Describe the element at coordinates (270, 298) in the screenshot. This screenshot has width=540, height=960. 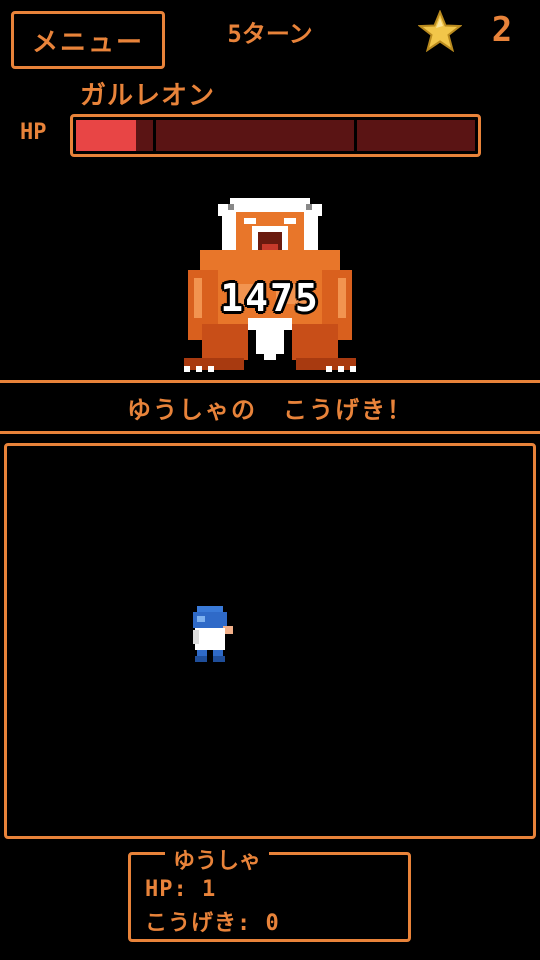
I see `damage-number: 1475` at that location.